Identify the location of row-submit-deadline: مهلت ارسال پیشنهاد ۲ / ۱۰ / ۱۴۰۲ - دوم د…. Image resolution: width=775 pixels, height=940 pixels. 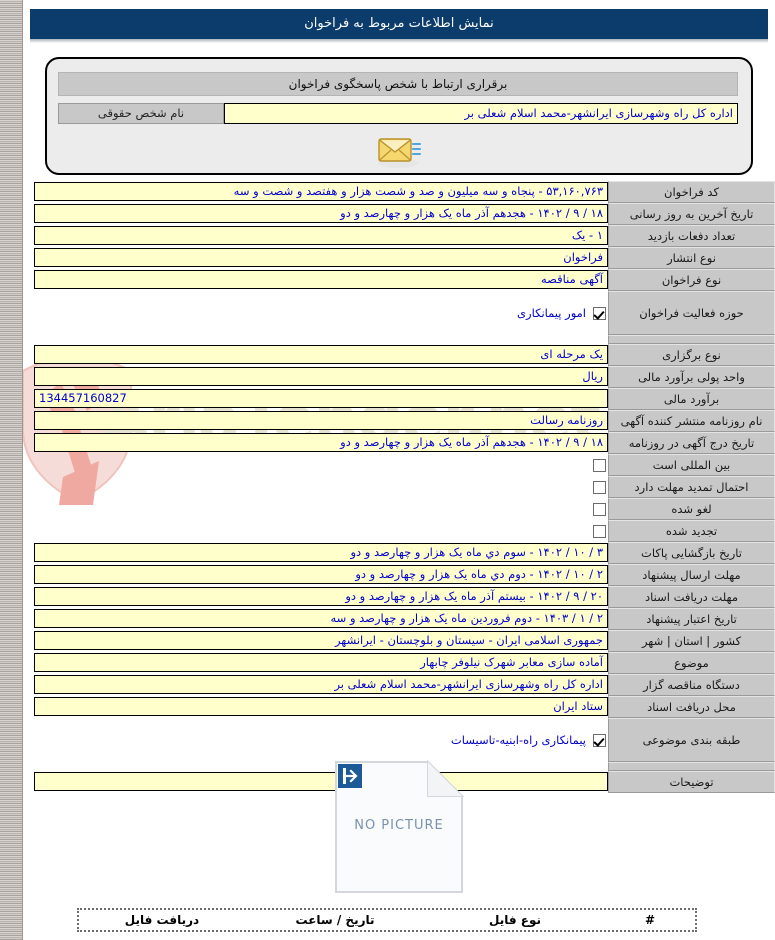
(399, 575).